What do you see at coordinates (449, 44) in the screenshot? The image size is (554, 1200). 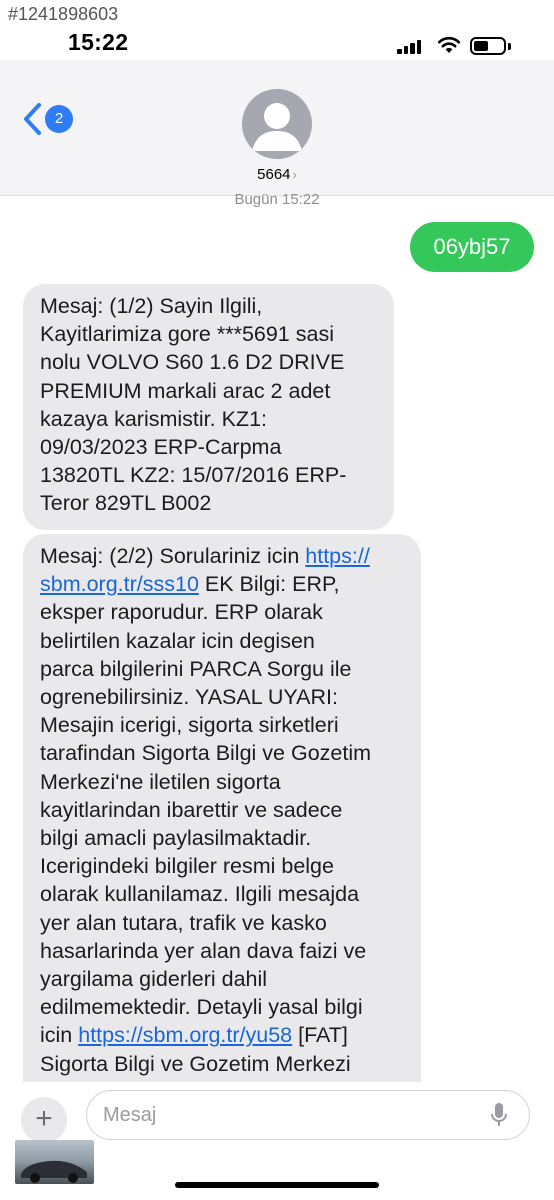 I see `wifi-icon` at bounding box center [449, 44].